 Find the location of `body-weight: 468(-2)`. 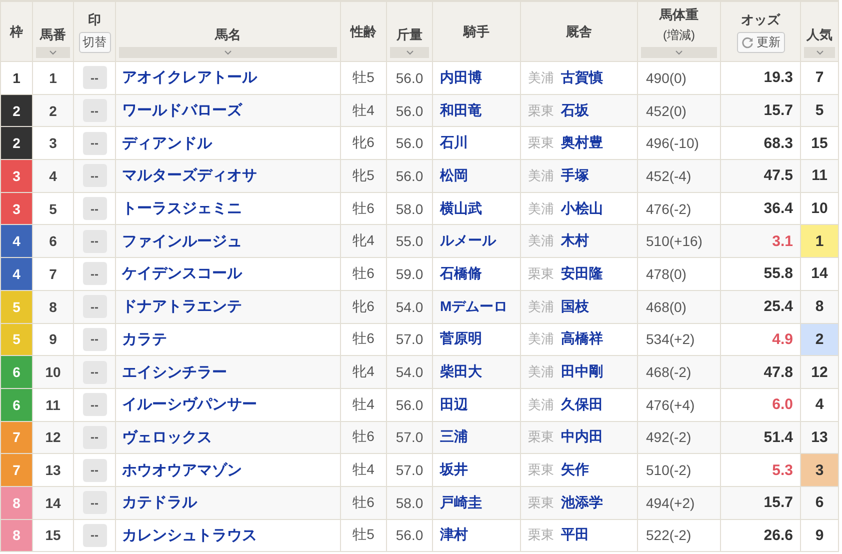

body-weight: 468(-2) is located at coordinates (679, 372).